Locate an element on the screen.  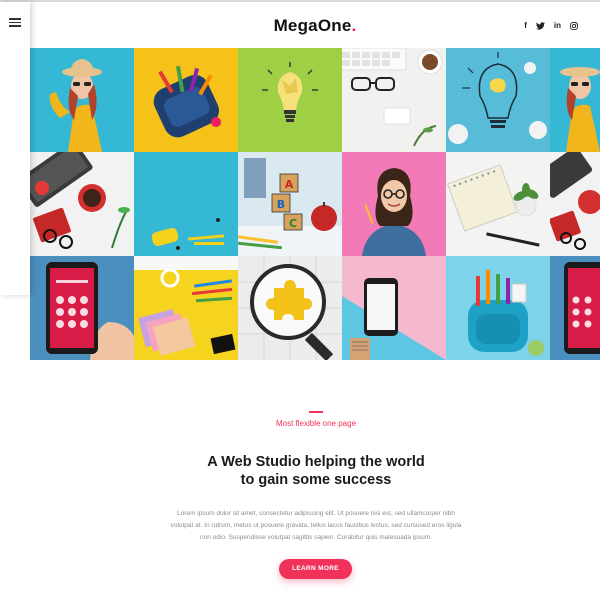
facebook-icon: f is located at coordinates (525, 27).